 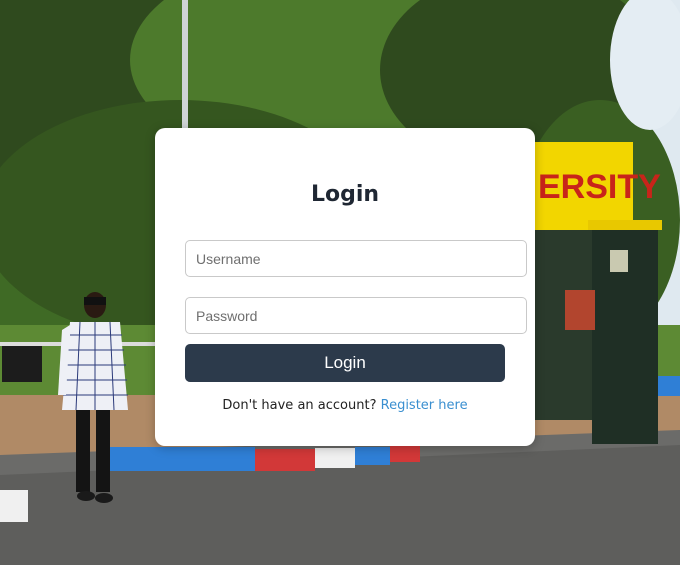 What do you see at coordinates (299, 405) in the screenshot?
I see `register-prompt-text: Don't have an account?` at bounding box center [299, 405].